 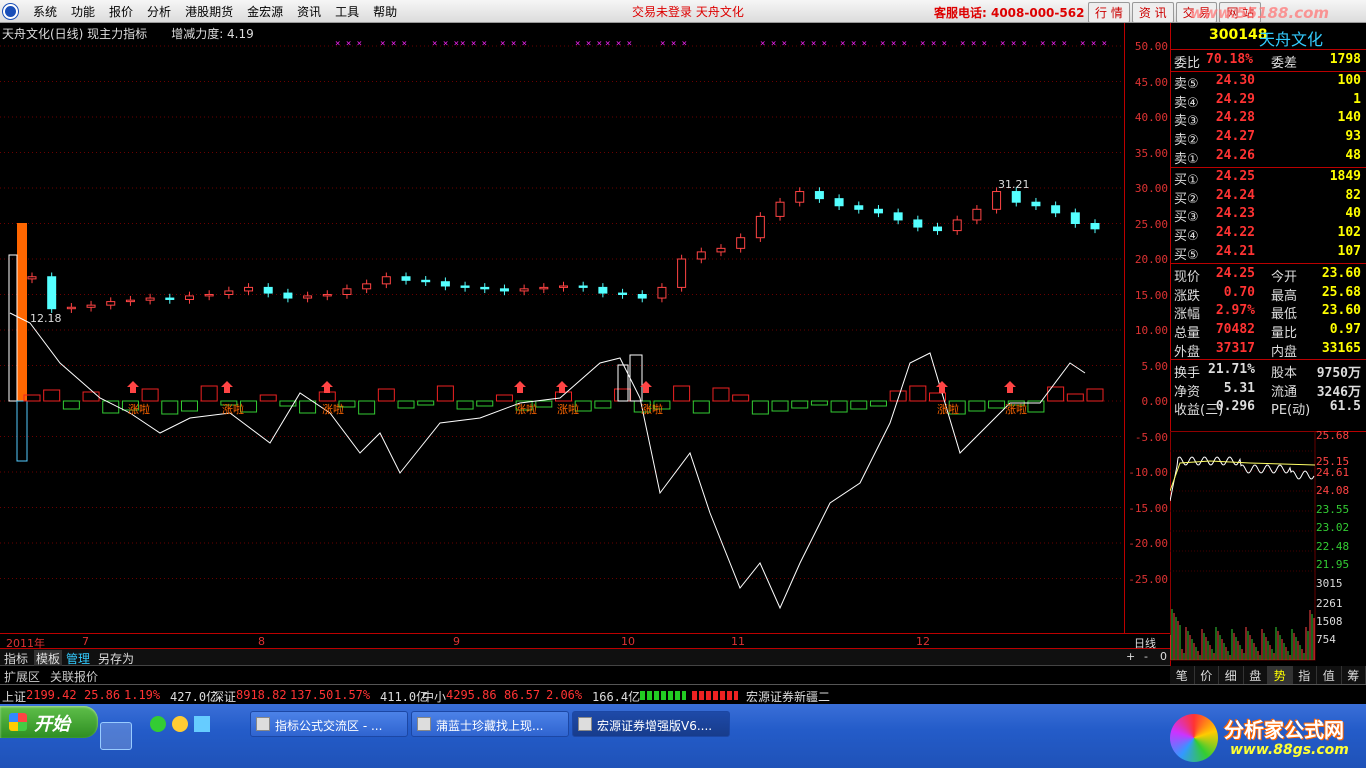 I want to click on menu-item-analysis: 分析, so click(x=159, y=11).